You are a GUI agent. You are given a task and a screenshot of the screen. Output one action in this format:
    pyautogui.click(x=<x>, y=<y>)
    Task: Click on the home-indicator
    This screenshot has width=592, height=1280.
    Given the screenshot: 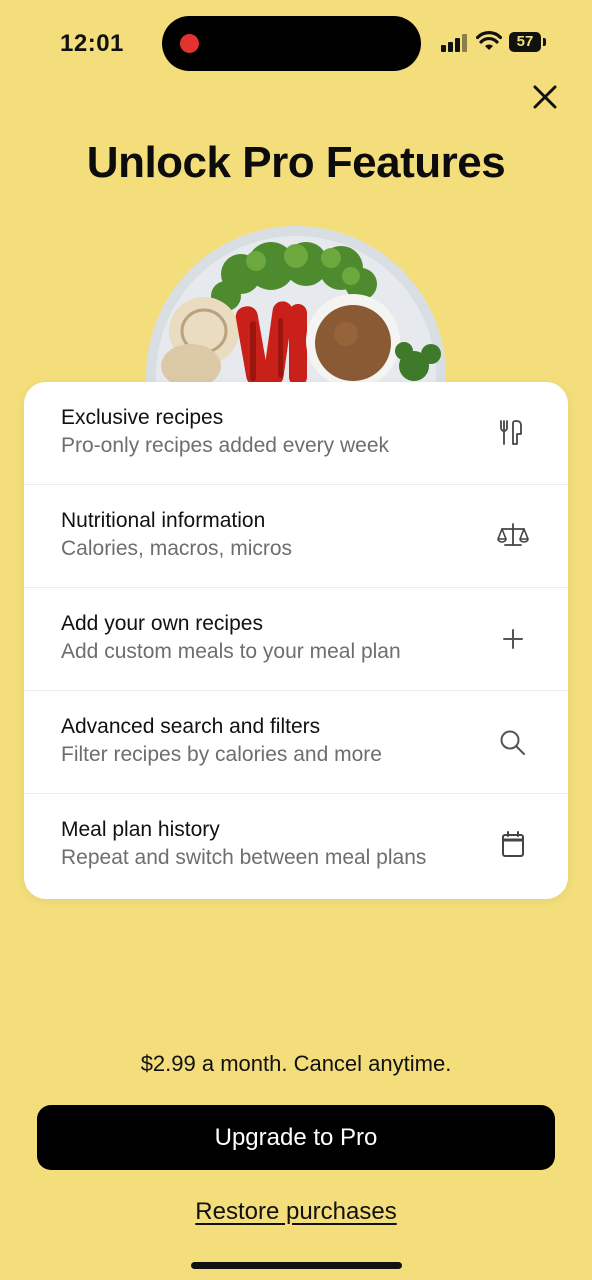 What is the action you would take?
    pyautogui.click(x=296, y=1265)
    